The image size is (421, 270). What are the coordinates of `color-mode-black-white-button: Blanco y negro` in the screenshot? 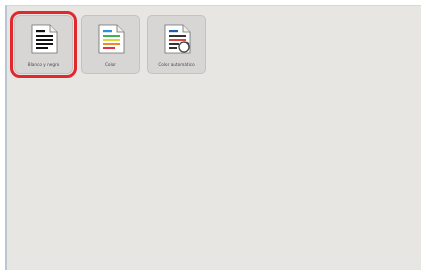 It's located at (43, 44).